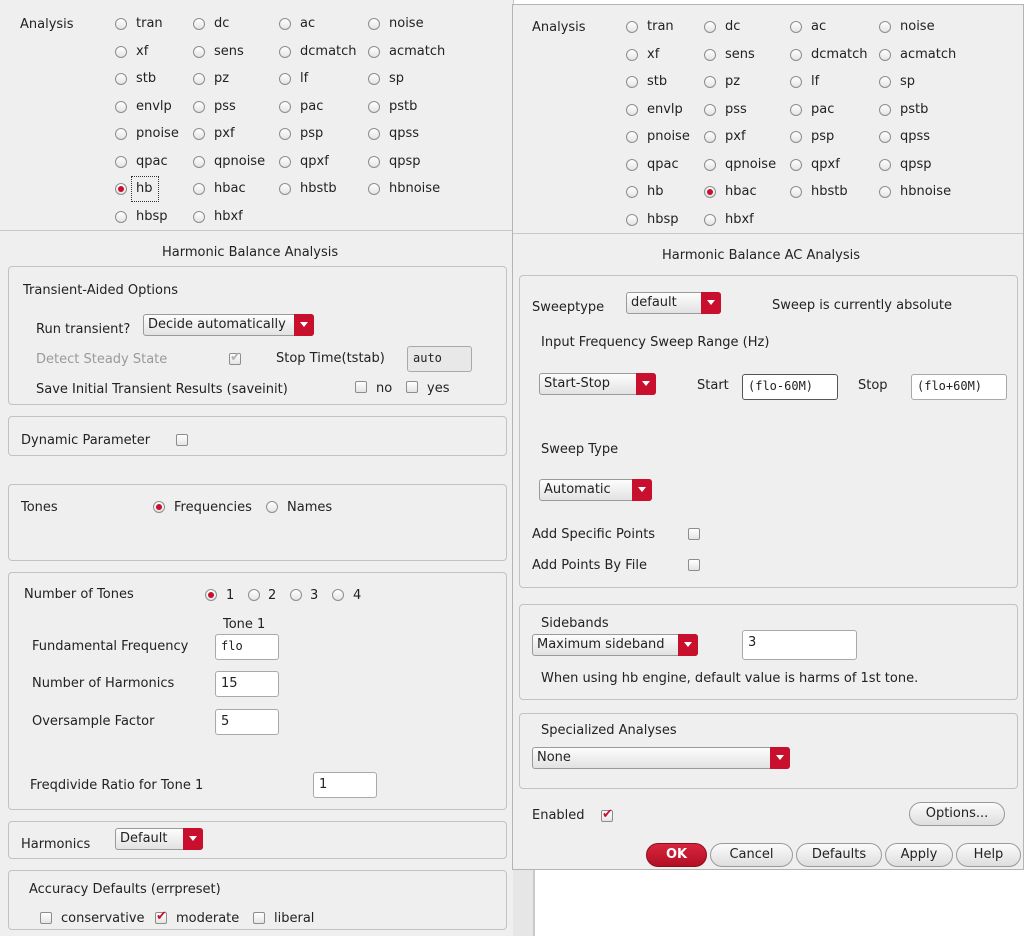 The width and height of the screenshot is (1024, 936). What do you see at coordinates (661, 758) in the screenshot?
I see `specialized-analyses-dropdown: None` at bounding box center [661, 758].